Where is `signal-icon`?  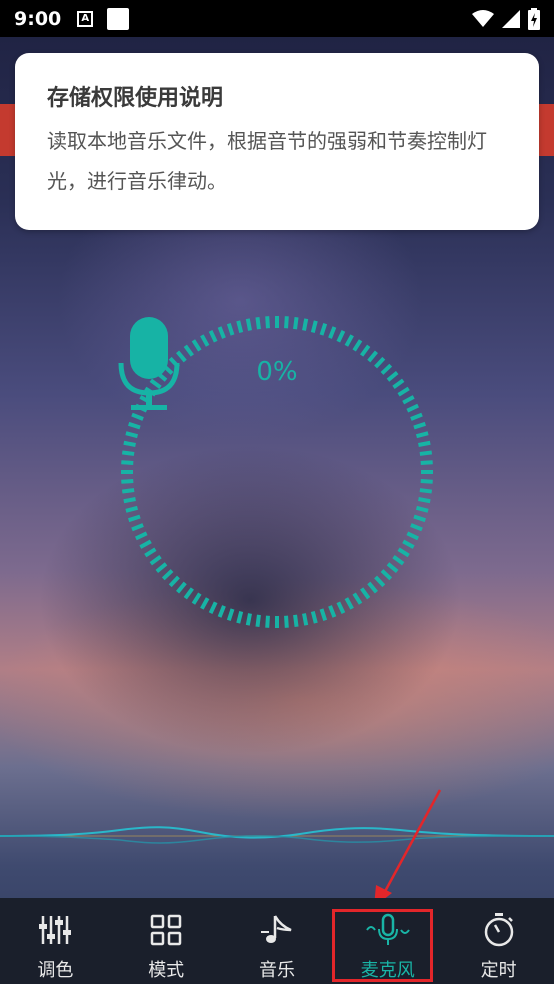
signal-icon is located at coordinates (511, 18).